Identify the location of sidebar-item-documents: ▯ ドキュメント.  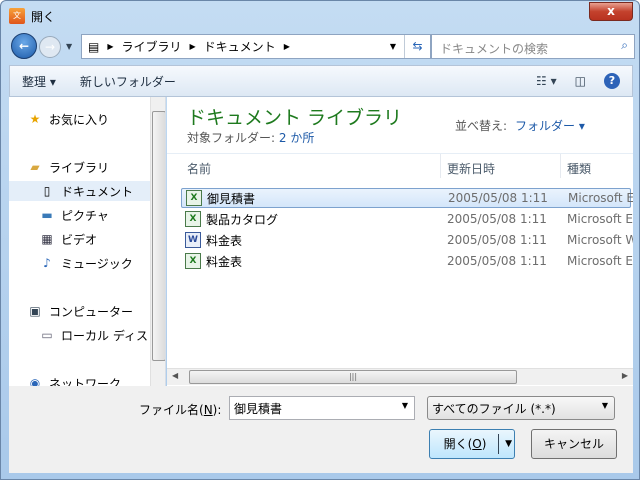
(79, 191).